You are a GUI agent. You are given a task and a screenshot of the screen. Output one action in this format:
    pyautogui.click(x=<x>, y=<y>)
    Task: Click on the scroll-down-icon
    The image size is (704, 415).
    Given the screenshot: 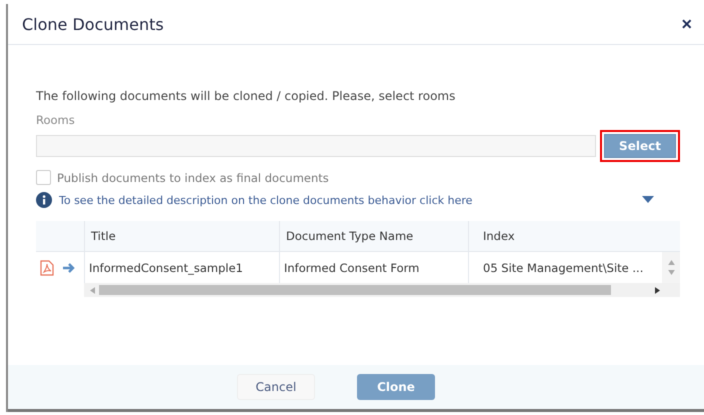 What is the action you would take?
    pyautogui.click(x=671, y=272)
    